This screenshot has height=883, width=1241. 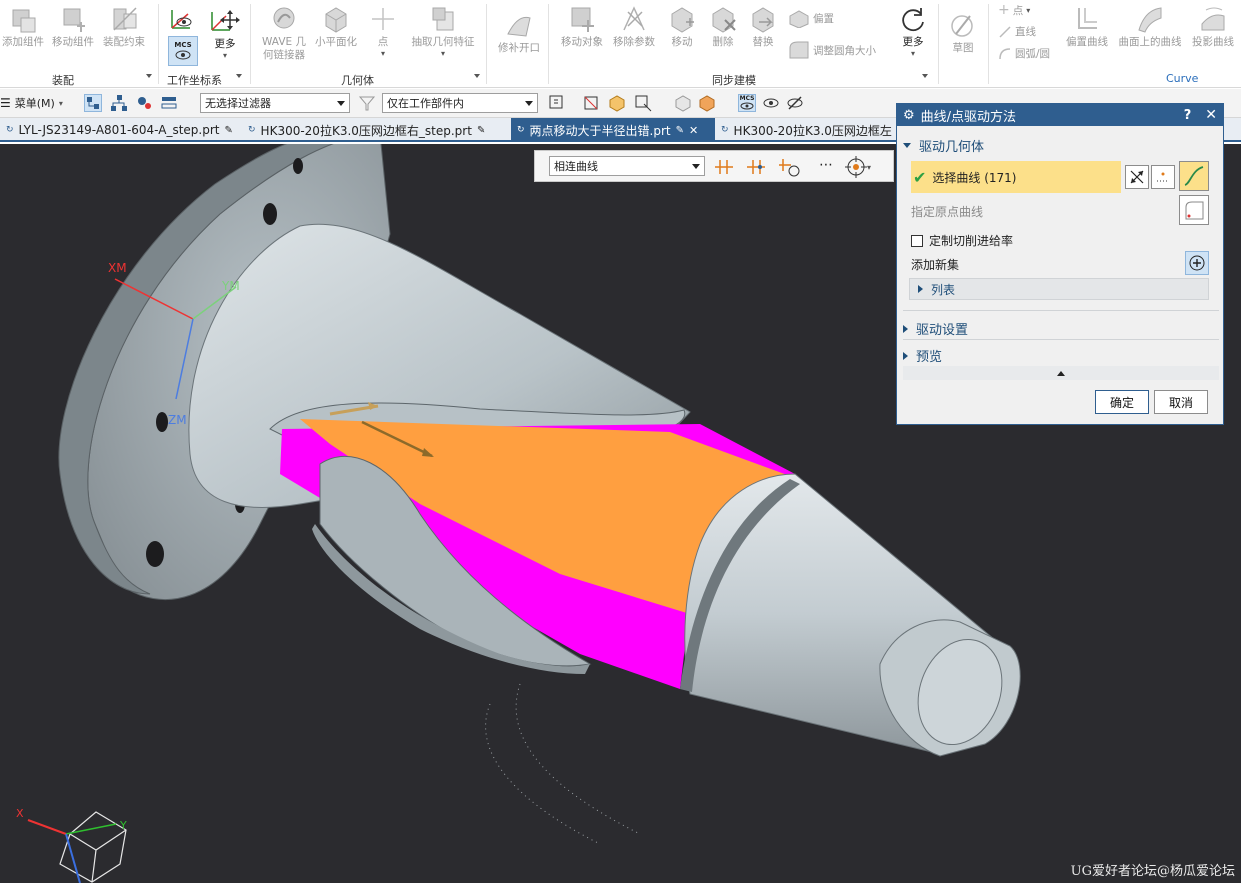 What do you see at coordinates (460, 103) in the screenshot?
I see `selection-scope-dropdown: 仅在工作部件内` at bounding box center [460, 103].